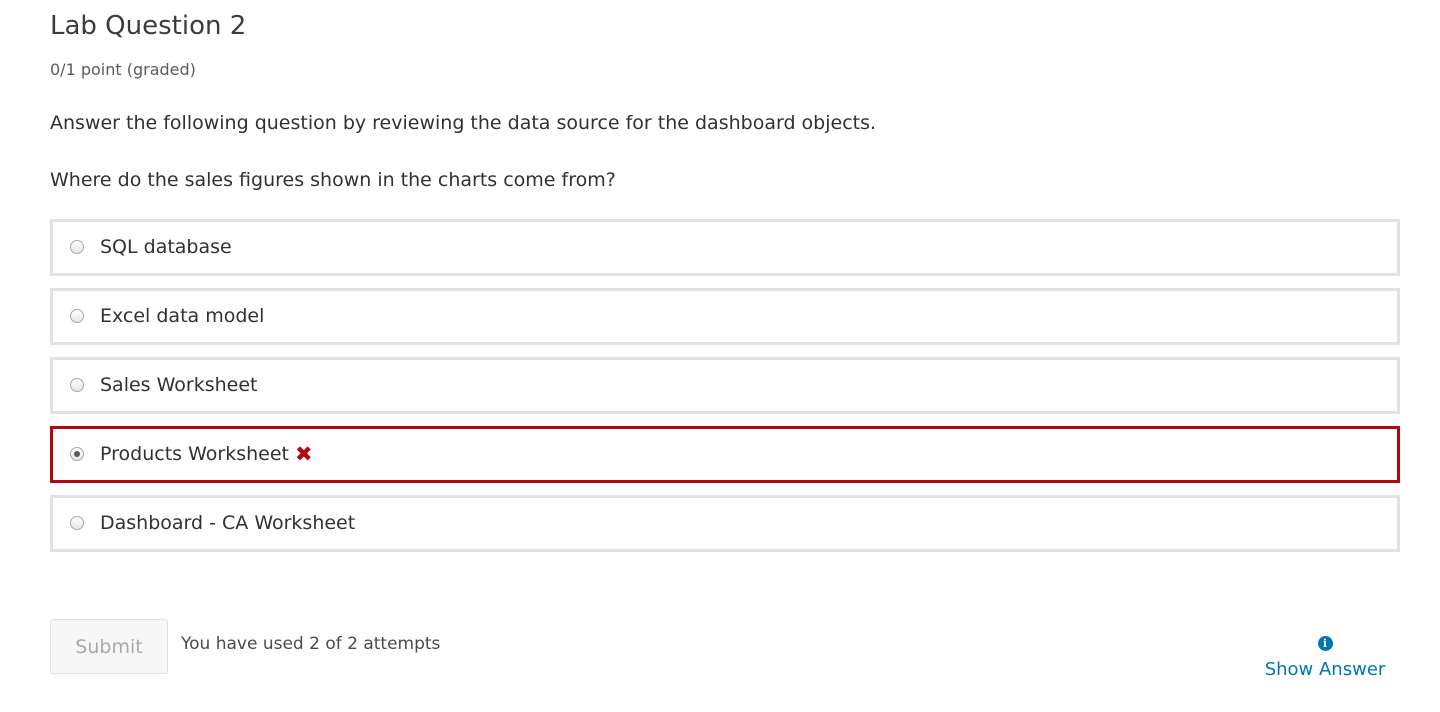 This screenshot has width=1440, height=712. Describe the element at coordinates (194, 454) in the screenshot. I see `choice-label: Products Worksheet` at that location.